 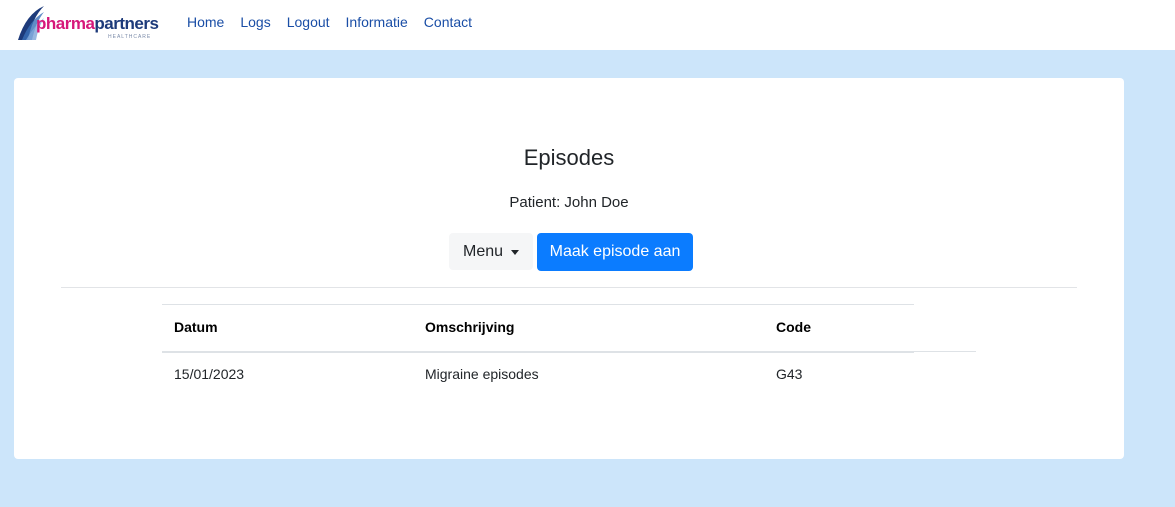 I want to click on caret-down-icon, so click(x=515, y=252).